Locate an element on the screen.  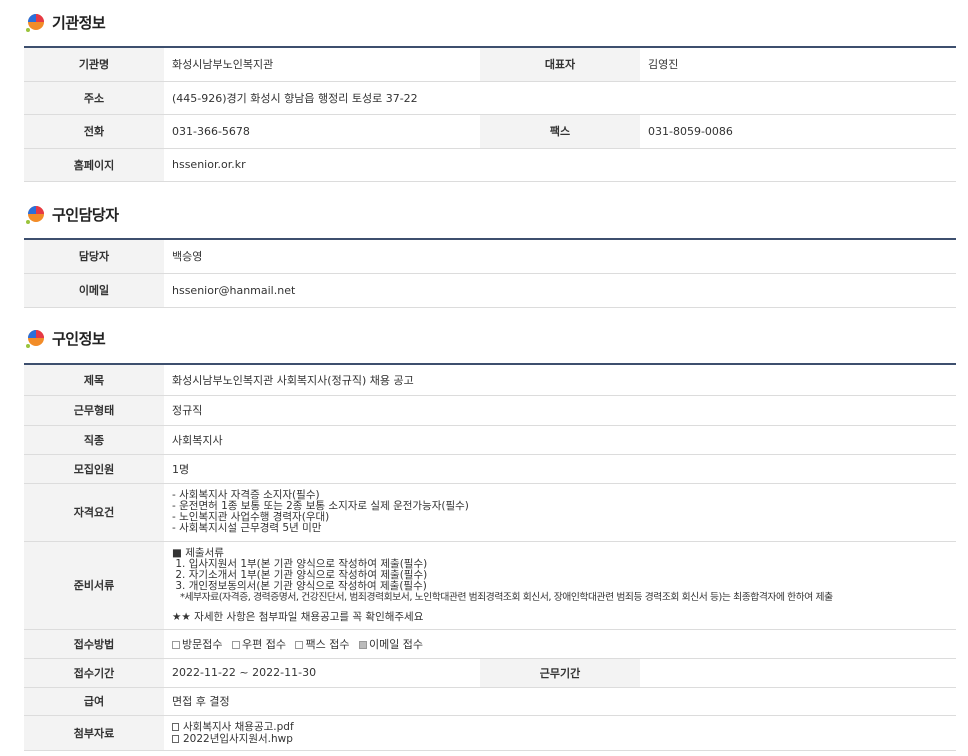
email: hssenior@hanmail.net is located at coordinates (560, 290).